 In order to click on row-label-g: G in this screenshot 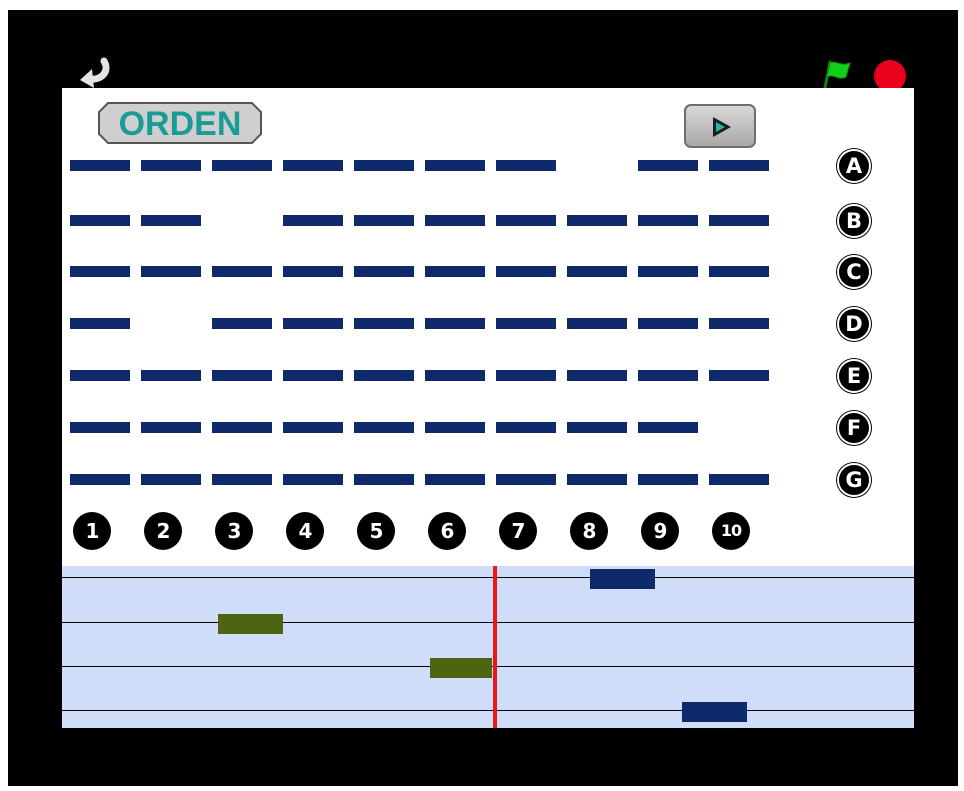, I will do `click(854, 480)`.